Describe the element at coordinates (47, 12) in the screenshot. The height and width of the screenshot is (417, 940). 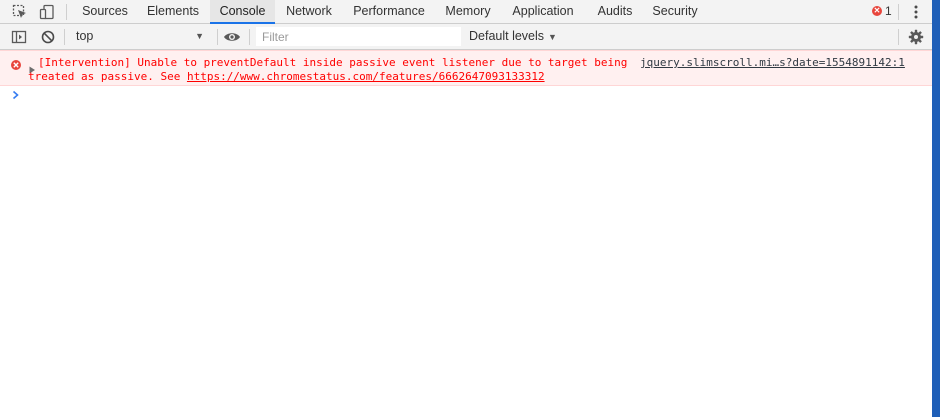
I see `device-toggle-icon` at that location.